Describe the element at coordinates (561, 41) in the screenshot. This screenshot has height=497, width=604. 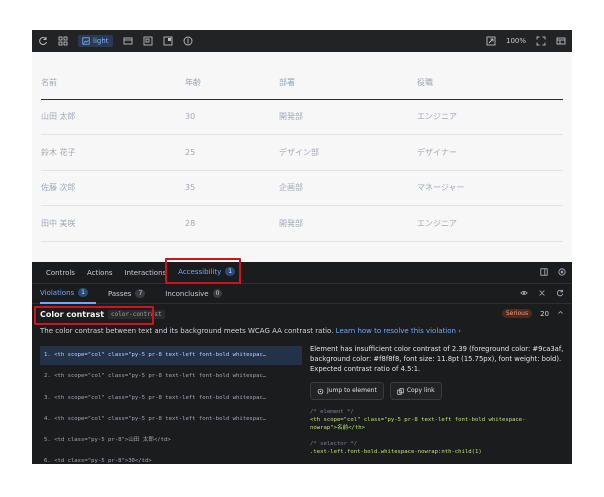
I see `open-new-tab-icon` at that location.